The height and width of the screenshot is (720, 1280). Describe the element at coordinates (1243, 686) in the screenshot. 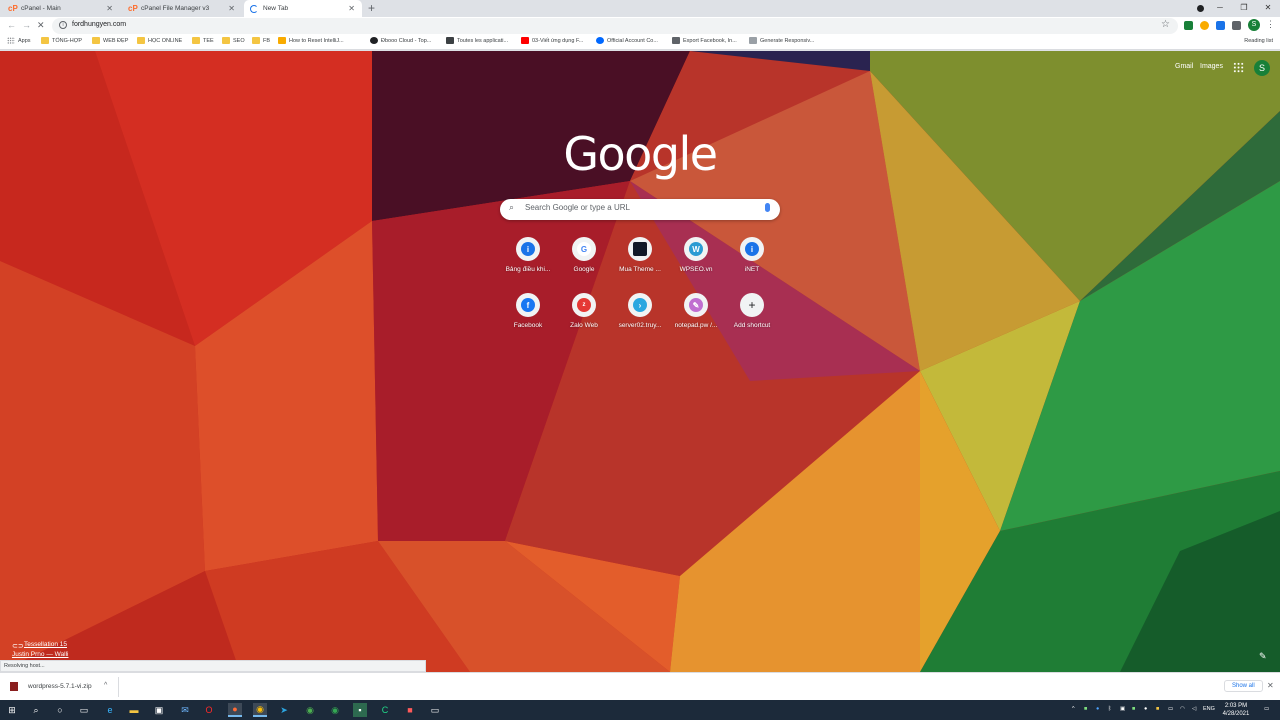

I see `show-all-button: Show all` at that location.